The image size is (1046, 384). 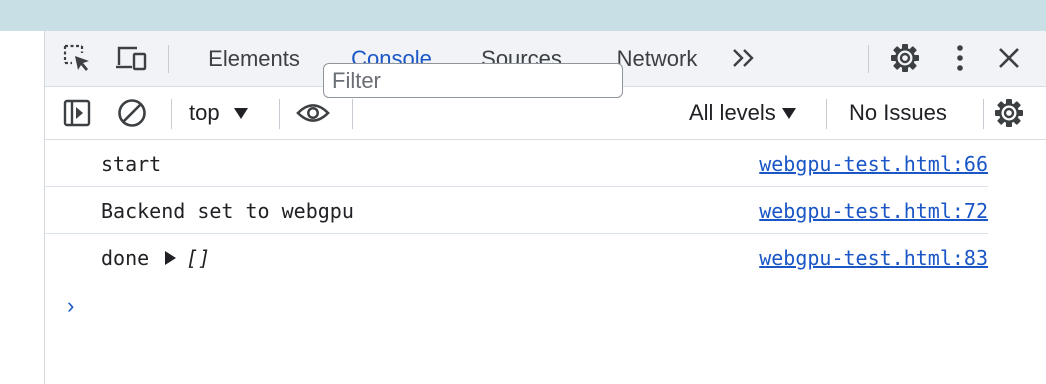 I want to click on message-text: done [], so click(x=155, y=258).